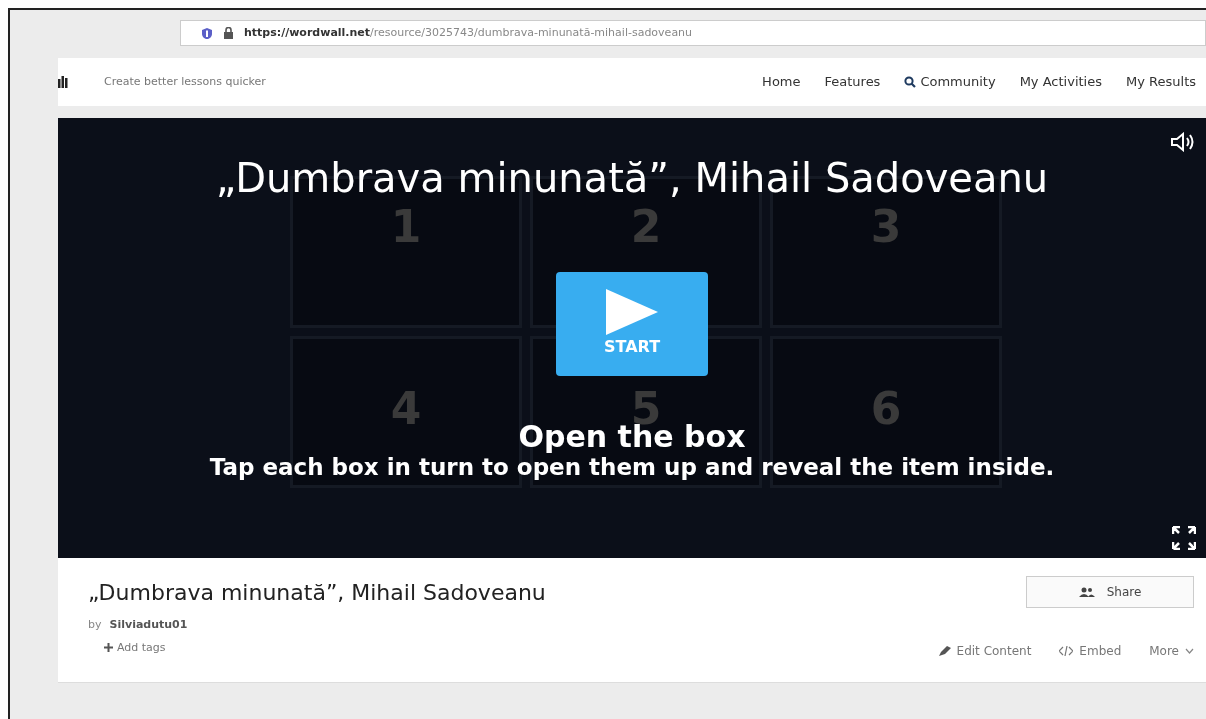 Image resolution: width=1206 pixels, height=719 pixels. Describe the element at coordinates (1066, 651) in the screenshot. I see `code-icon` at that location.